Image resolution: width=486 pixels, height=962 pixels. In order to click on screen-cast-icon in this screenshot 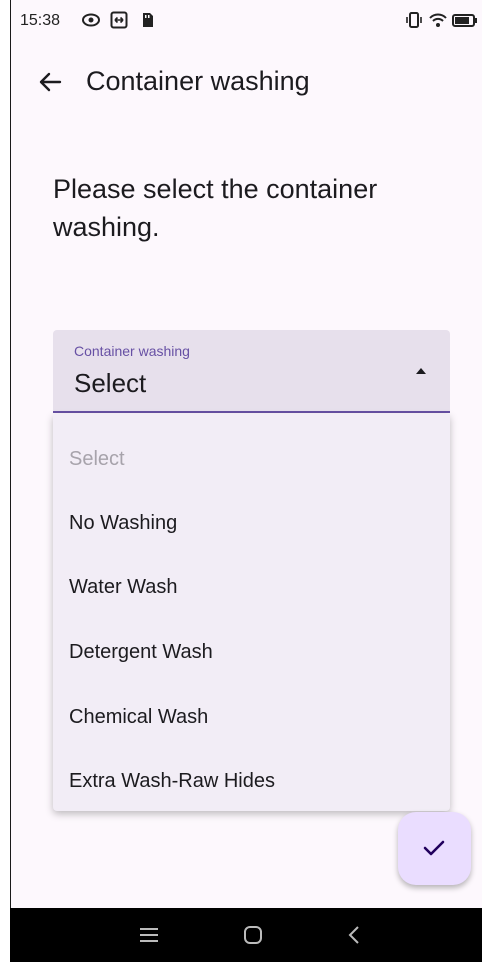, I will do `click(119, 20)`.